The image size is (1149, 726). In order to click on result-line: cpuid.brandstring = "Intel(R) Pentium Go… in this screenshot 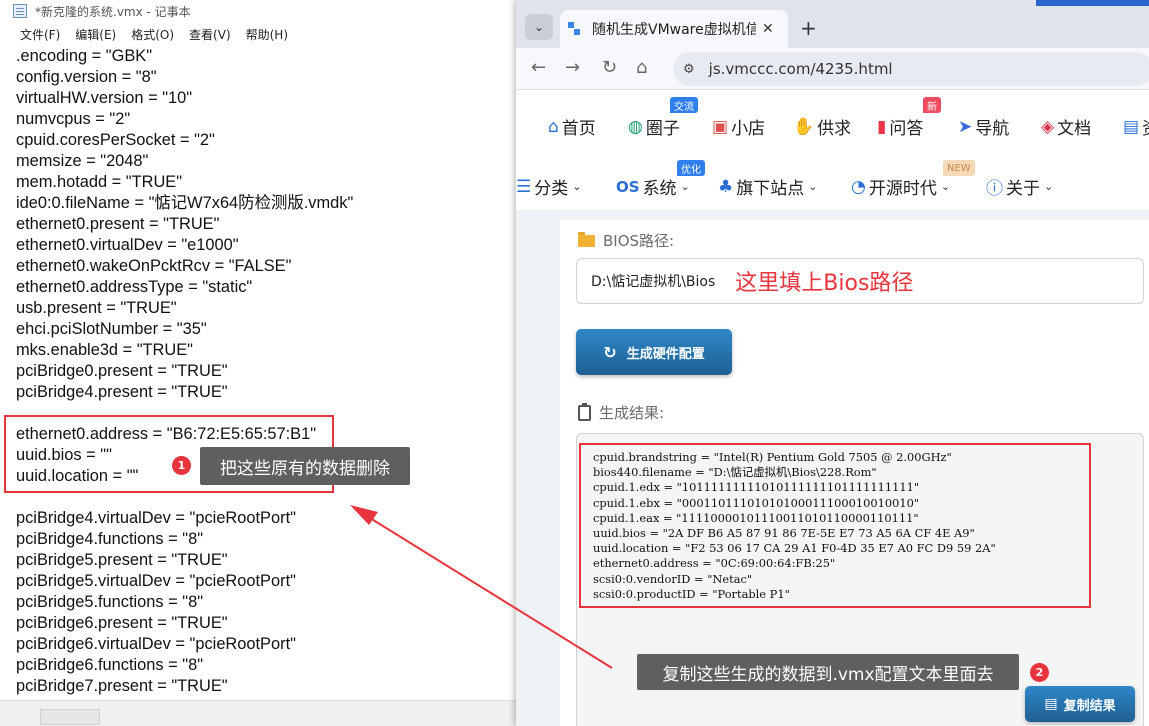, I will do `click(772, 457)`.